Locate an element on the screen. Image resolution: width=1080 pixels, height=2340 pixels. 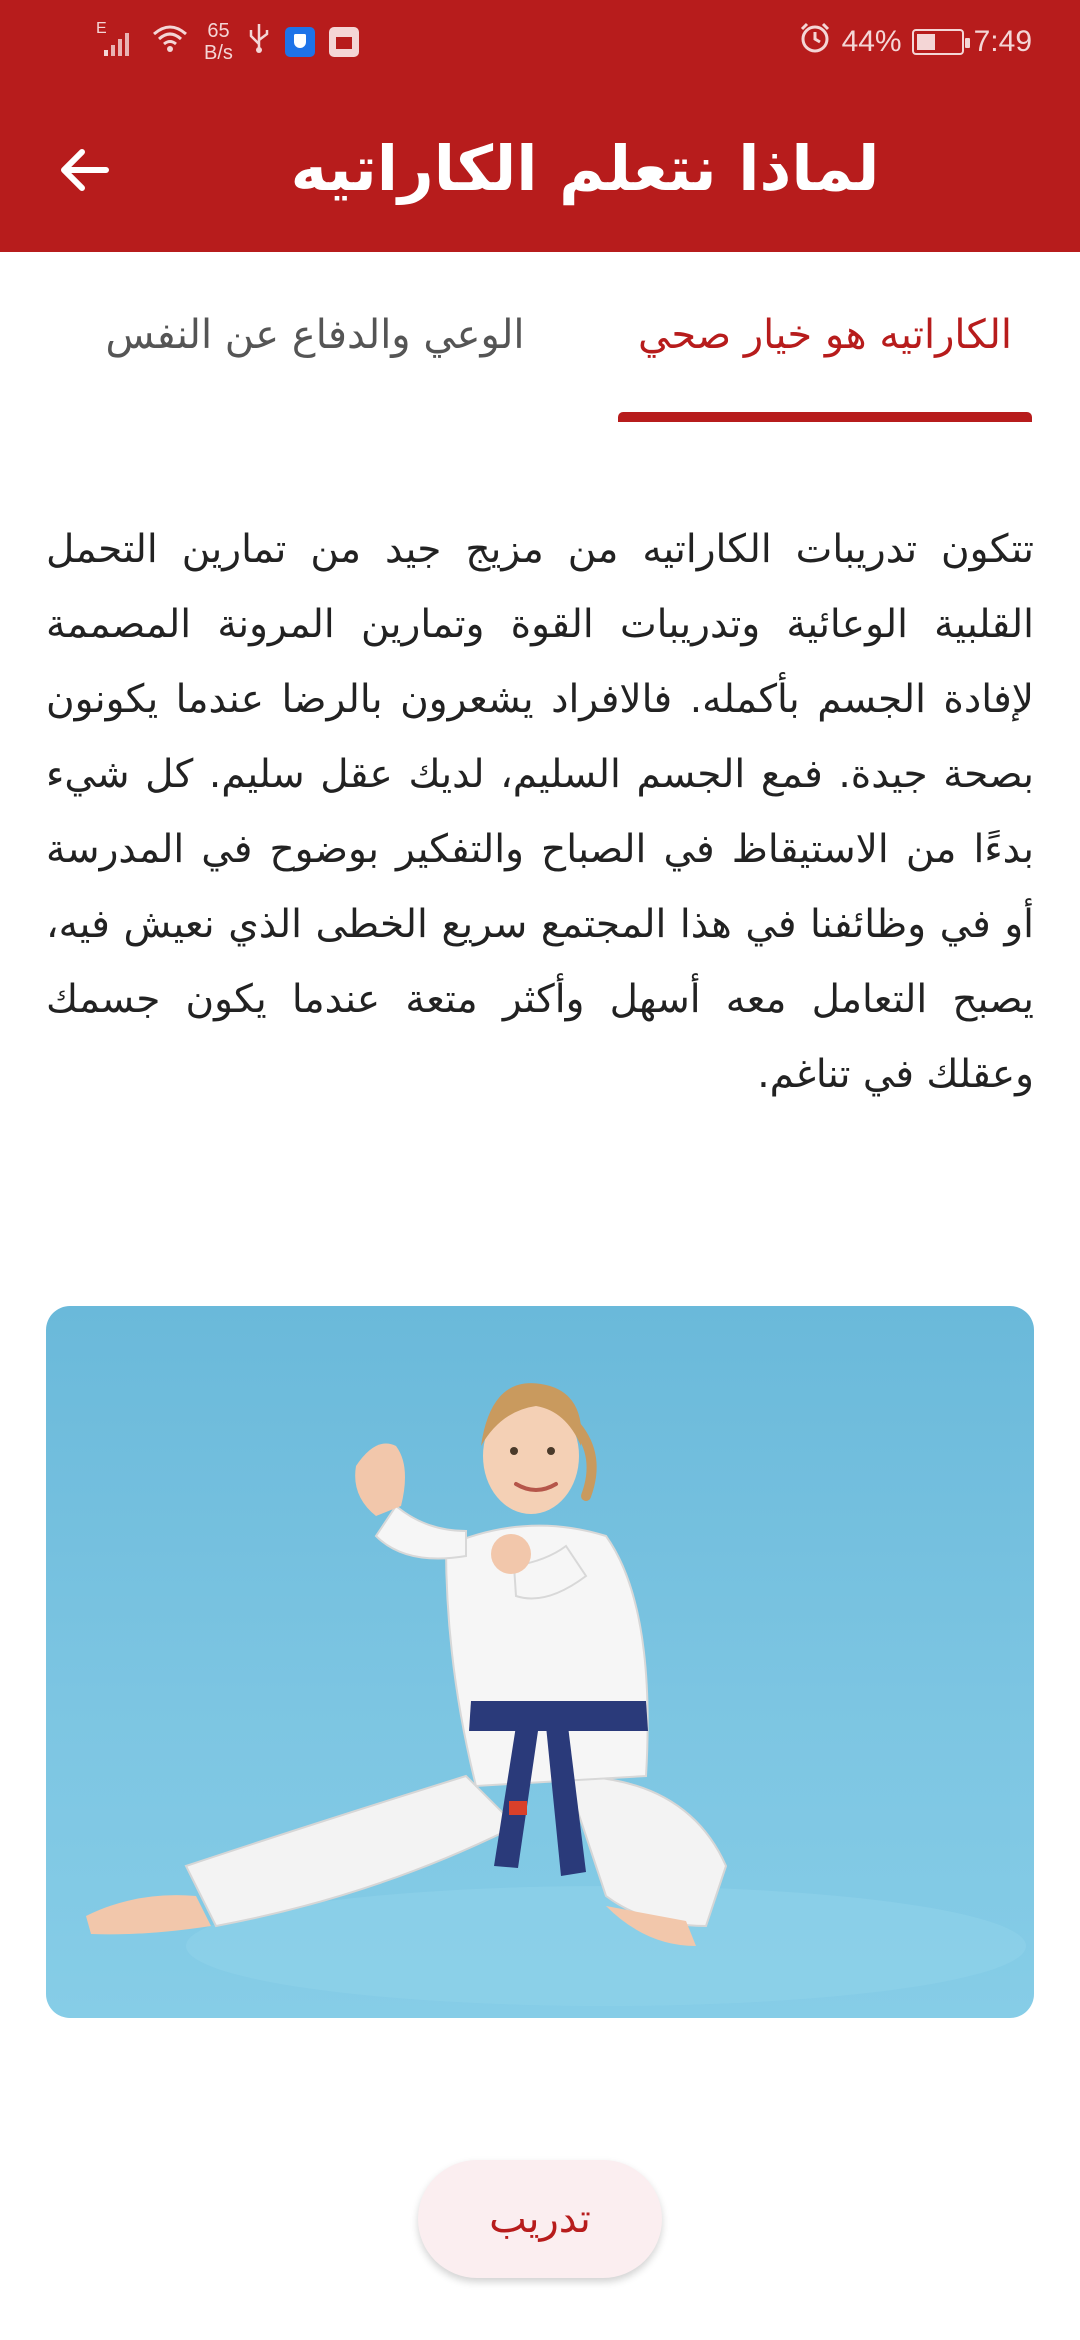
back-button is located at coordinates (84, 170).